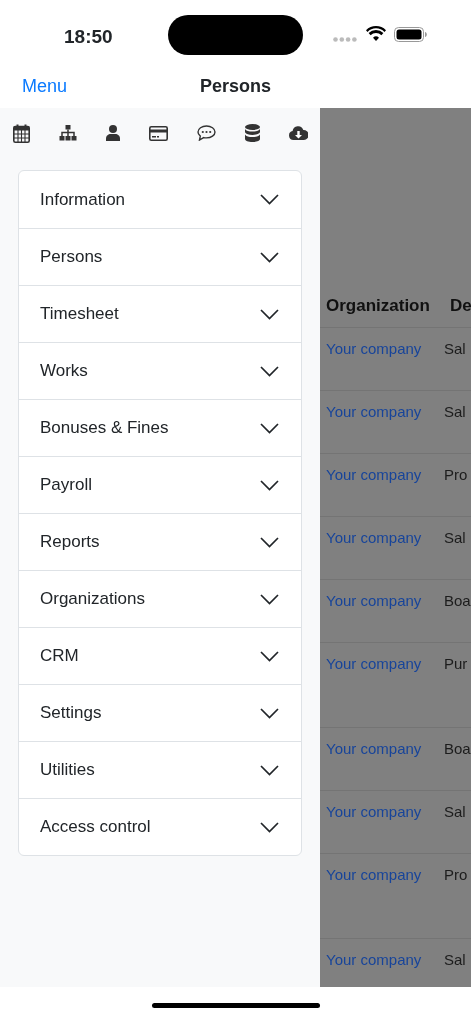 The height and width of the screenshot is (1024, 471). Describe the element at coordinates (160, 370) in the screenshot. I see `menu-section: Works` at that location.